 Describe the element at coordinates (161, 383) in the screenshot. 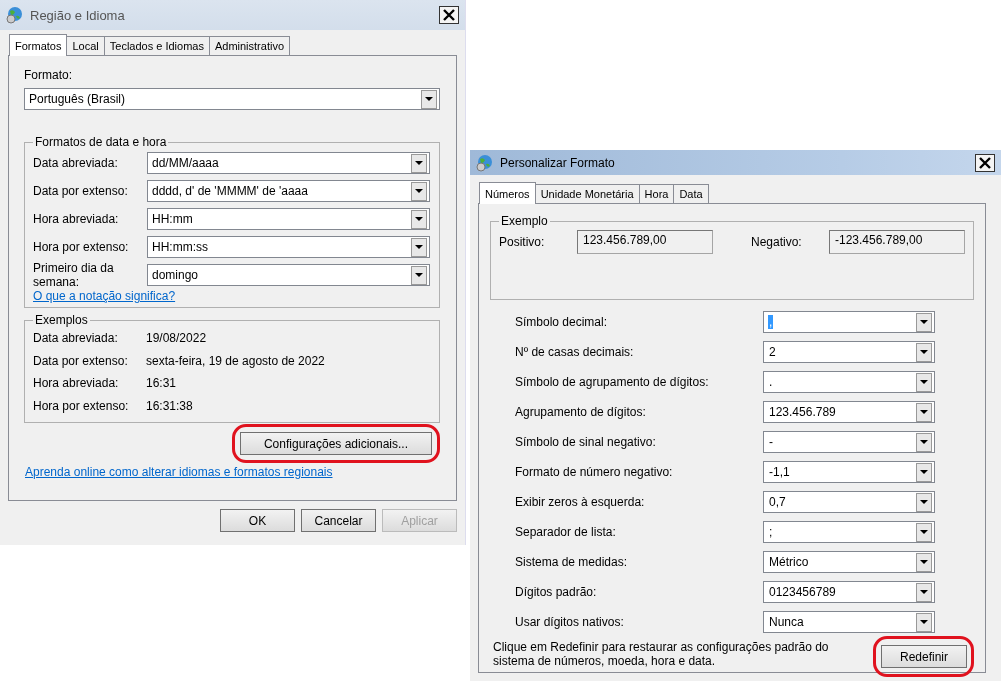

I see `example-value: 16:31` at that location.